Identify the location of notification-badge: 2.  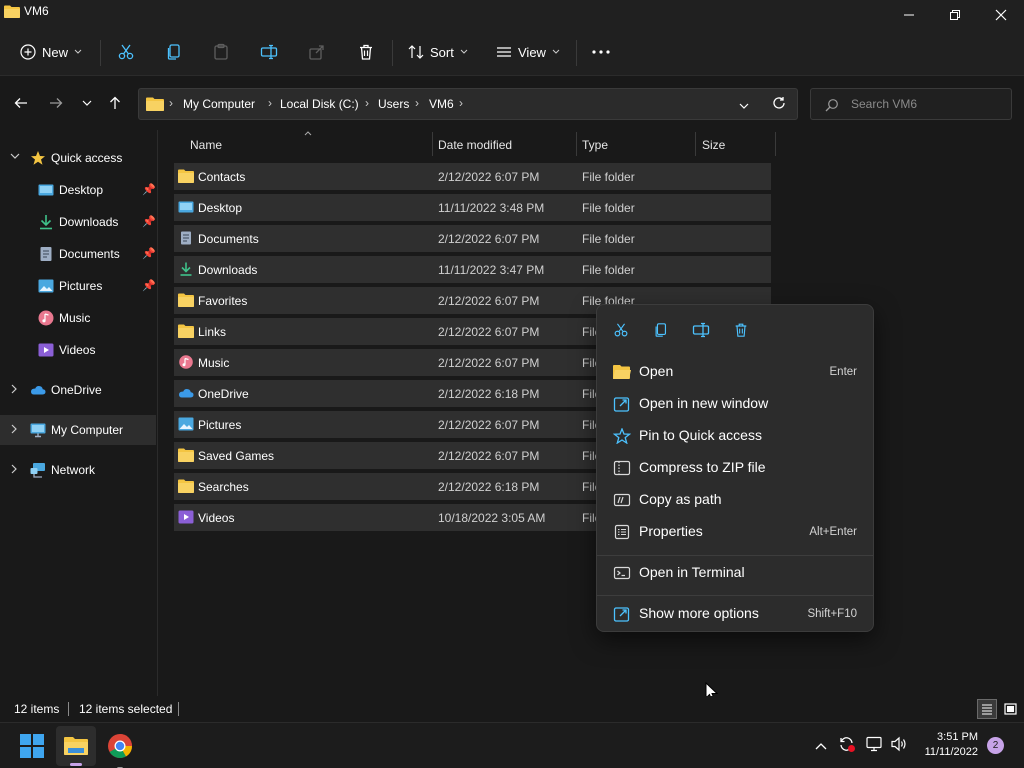
(995, 745).